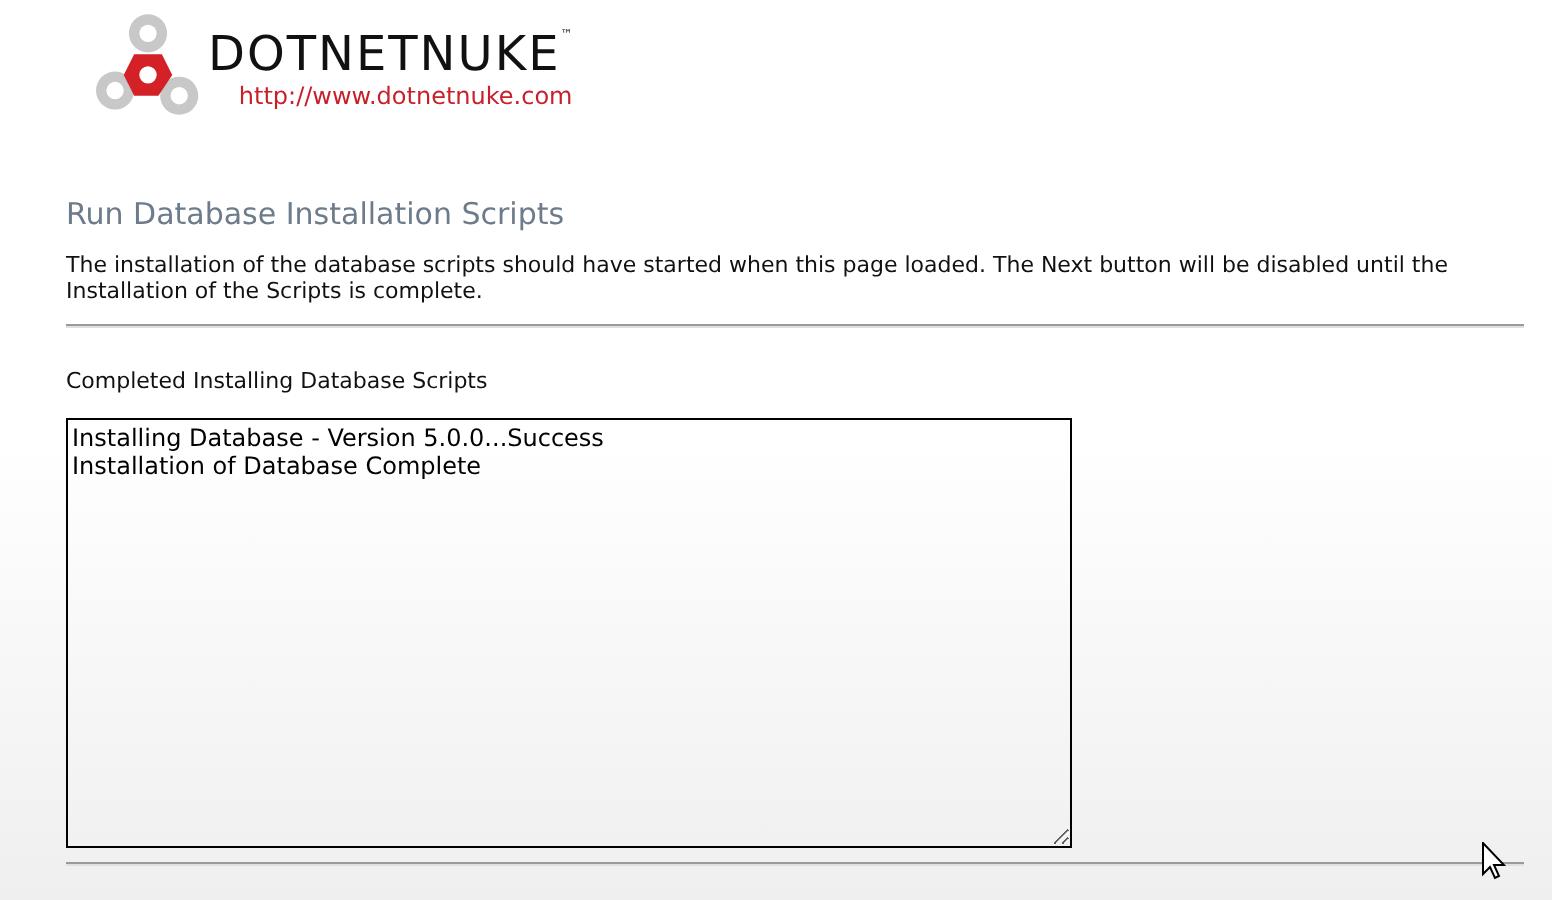  What do you see at coordinates (405, 95) in the screenshot?
I see `website-link: http://www.dotnetnuke.com` at bounding box center [405, 95].